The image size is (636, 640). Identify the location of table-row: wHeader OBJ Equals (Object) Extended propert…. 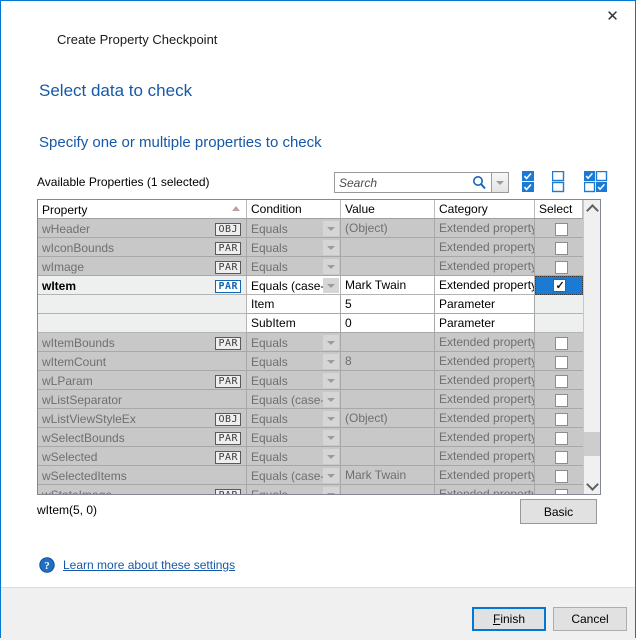
(319, 228).